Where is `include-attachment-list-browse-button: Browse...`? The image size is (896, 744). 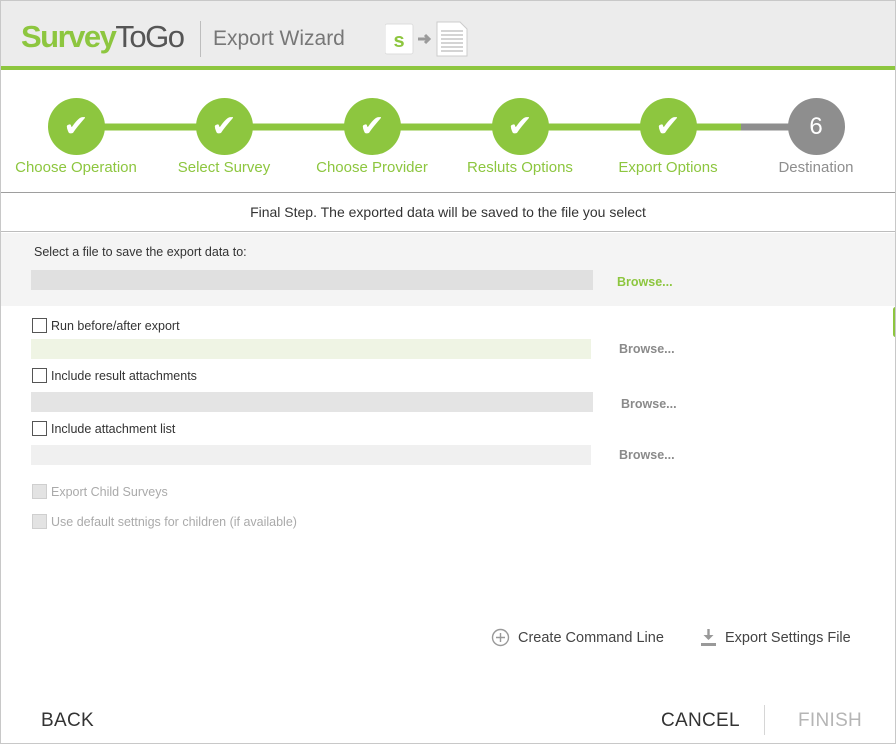
include-attachment-list-browse-button: Browse... is located at coordinates (647, 455).